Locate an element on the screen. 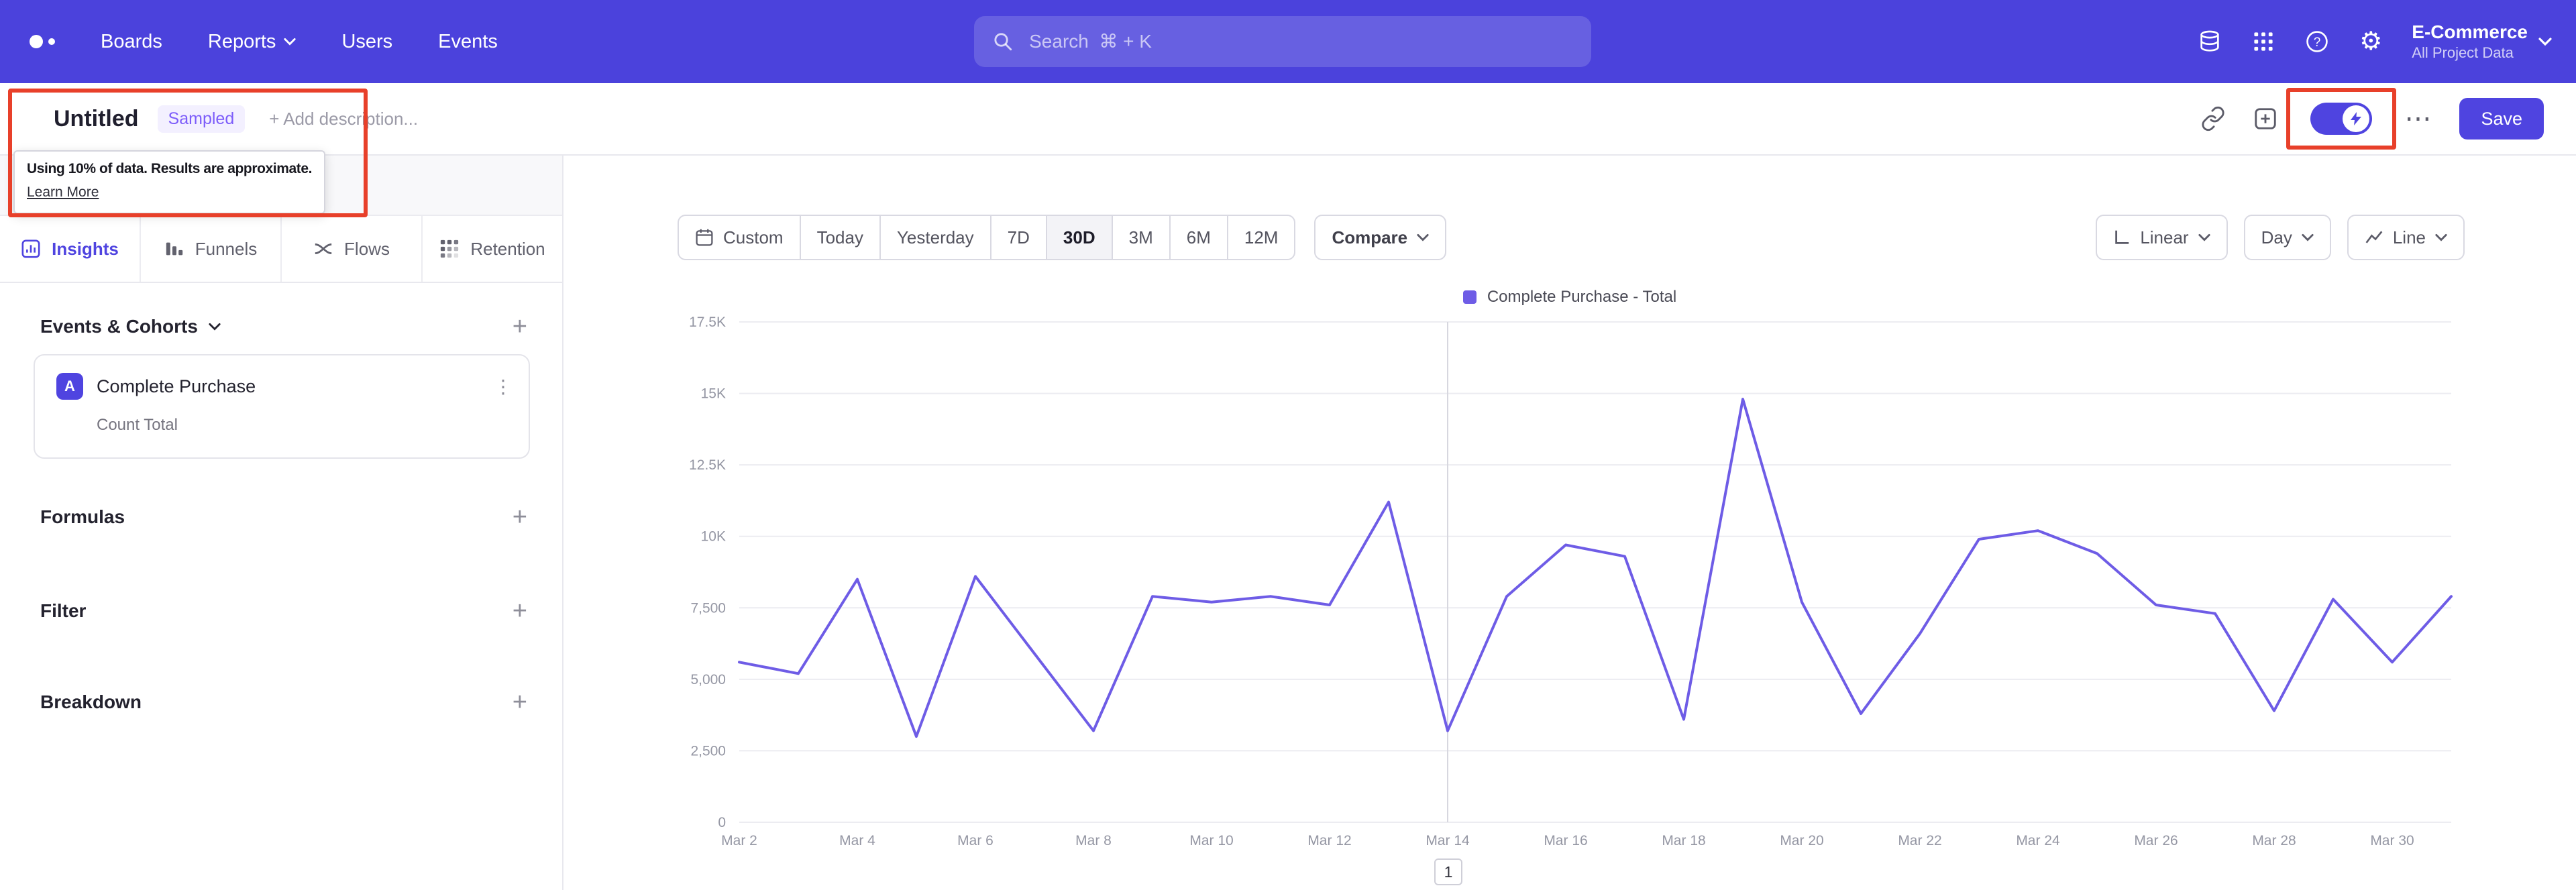  event-metric-selector: Count Total is located at coordinates (137, 425).